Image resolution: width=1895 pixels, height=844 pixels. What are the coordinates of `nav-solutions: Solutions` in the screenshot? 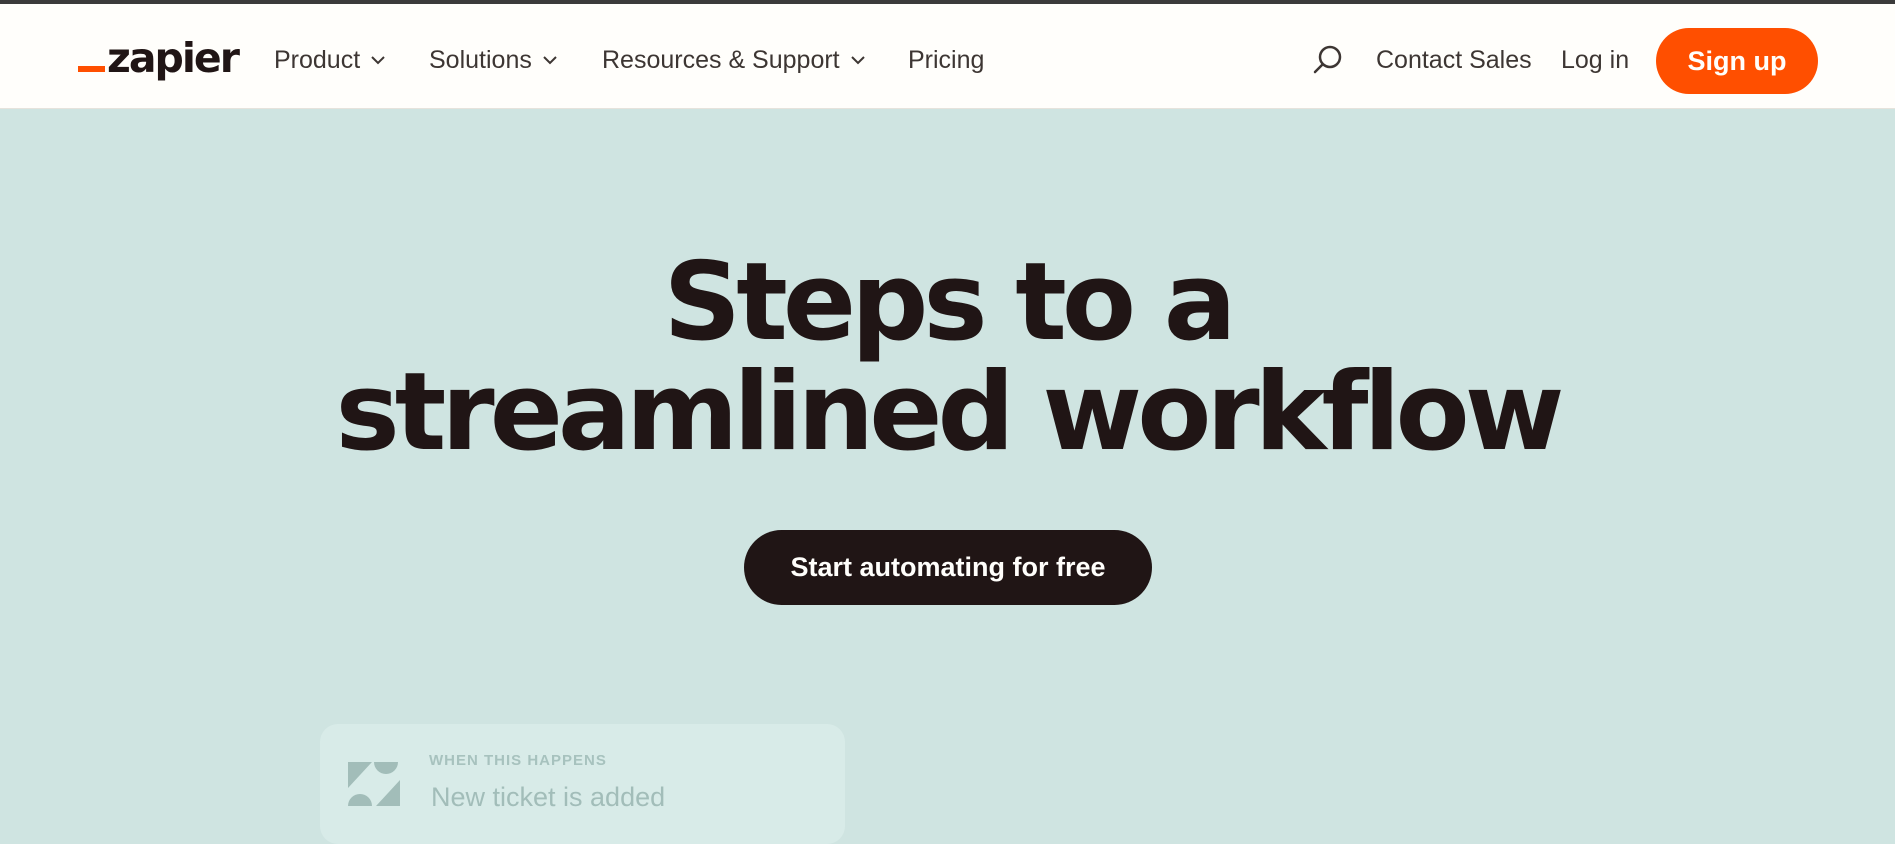 It's located at (493, 60).